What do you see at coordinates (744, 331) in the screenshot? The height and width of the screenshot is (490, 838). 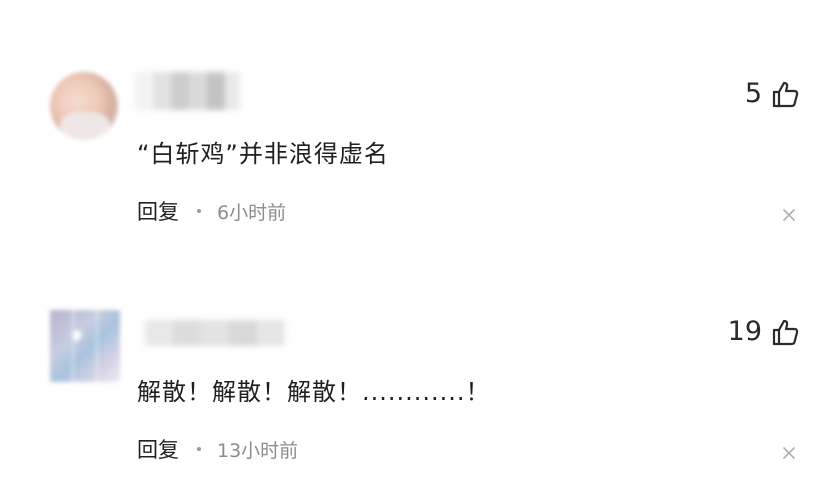 I see `like-count: 19` at bounding box center [744, 331].